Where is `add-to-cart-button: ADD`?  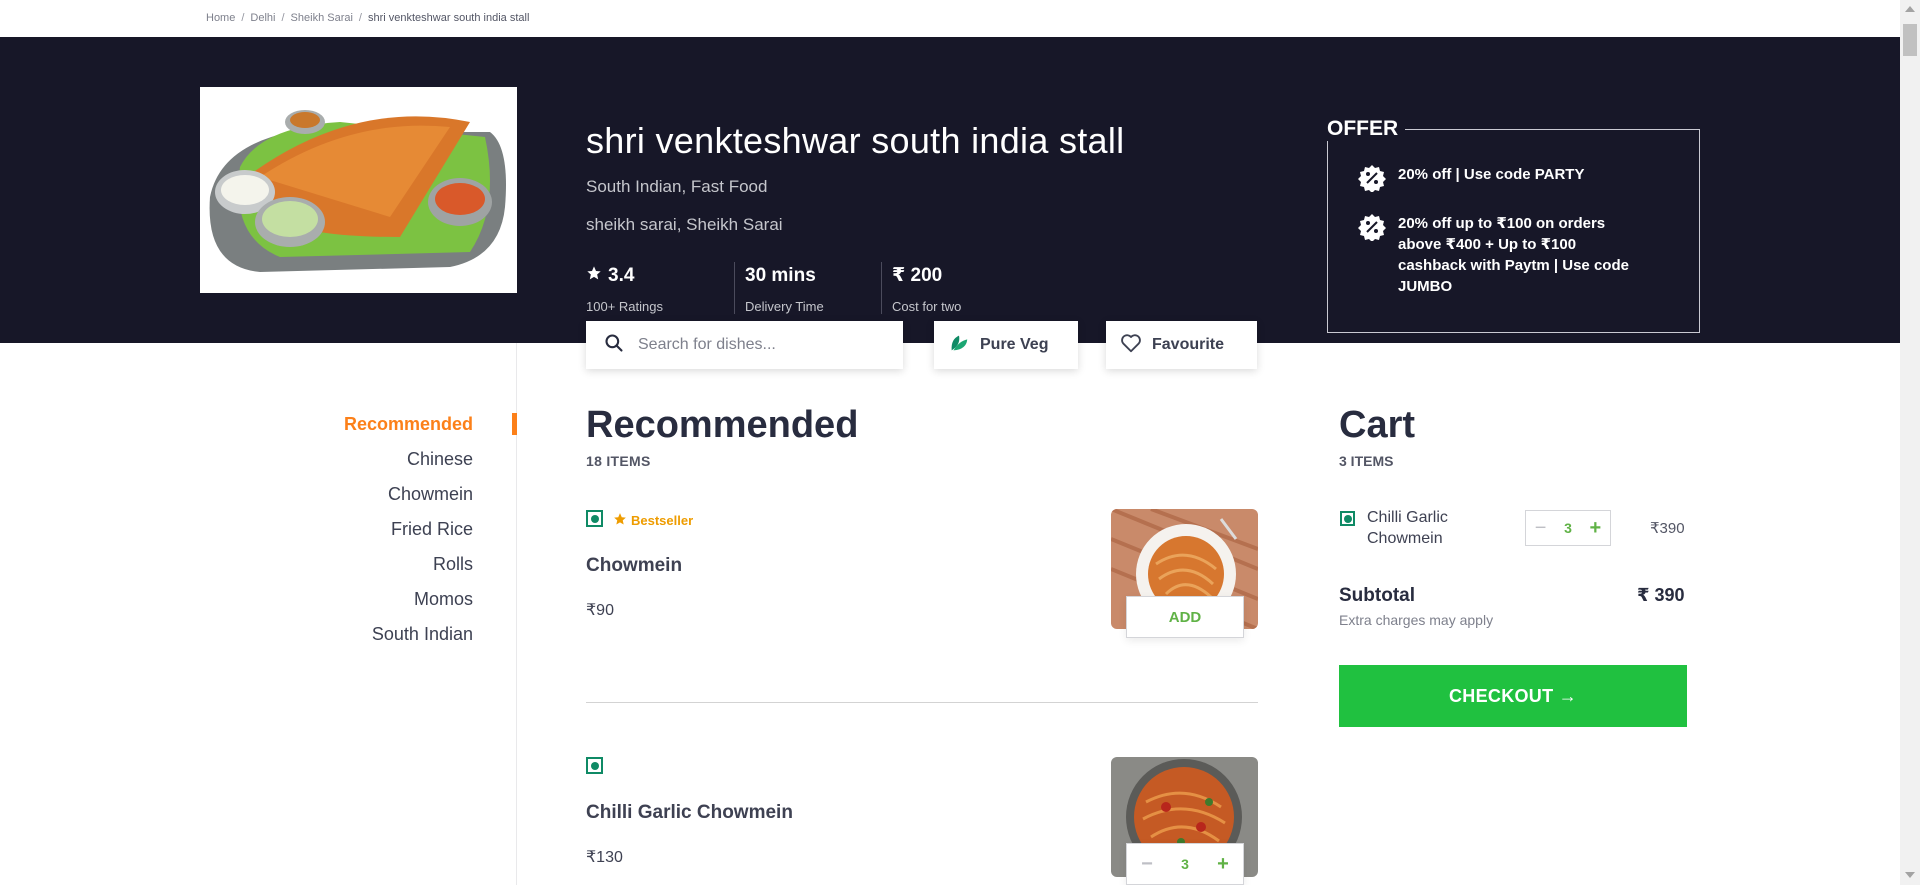
add-to-cart-button: ADD is located at coordinates (1185, 617).